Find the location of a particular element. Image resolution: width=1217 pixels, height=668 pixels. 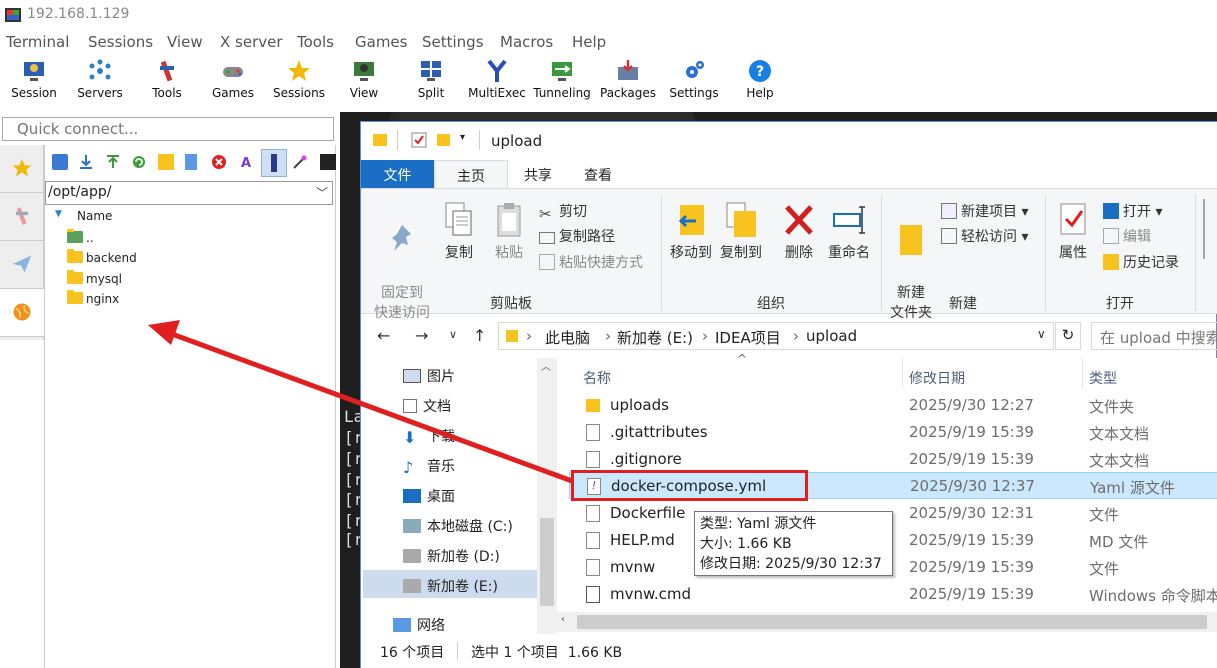

file-row: mvnw 2025/9/19 15:39 文件 is located at coordinates (893, 567).